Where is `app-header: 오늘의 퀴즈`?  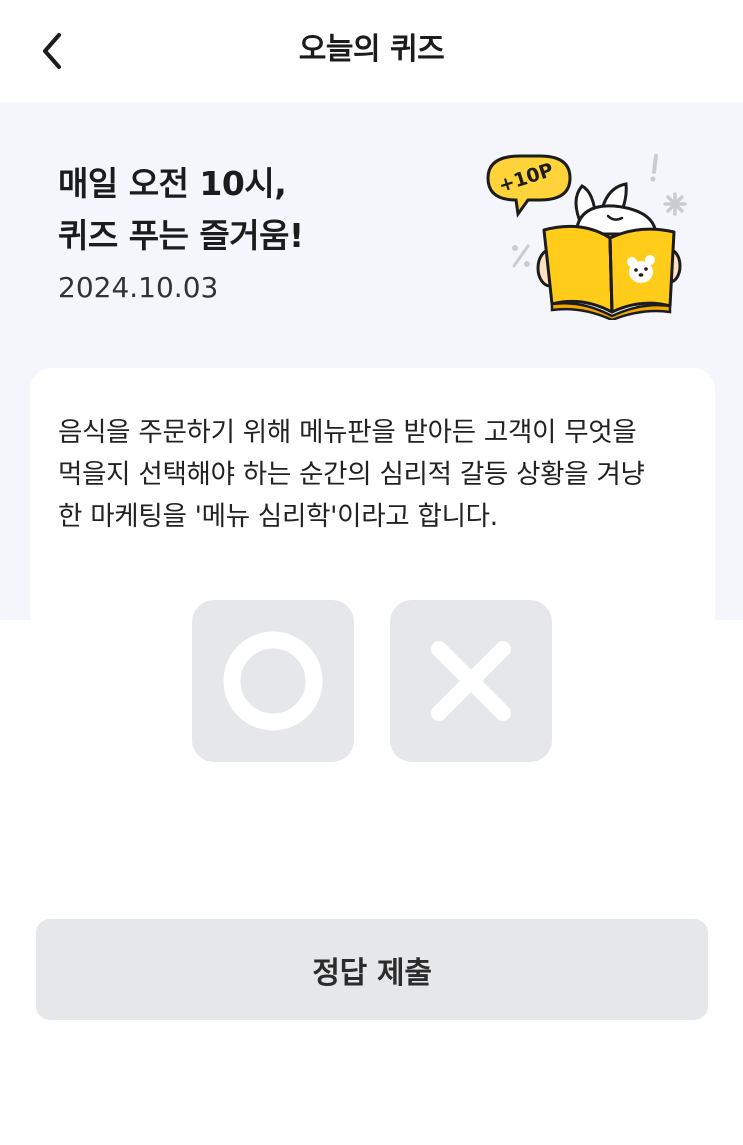
app-header: 오늘의 퀴즈 is located at coordinates (371, 51).